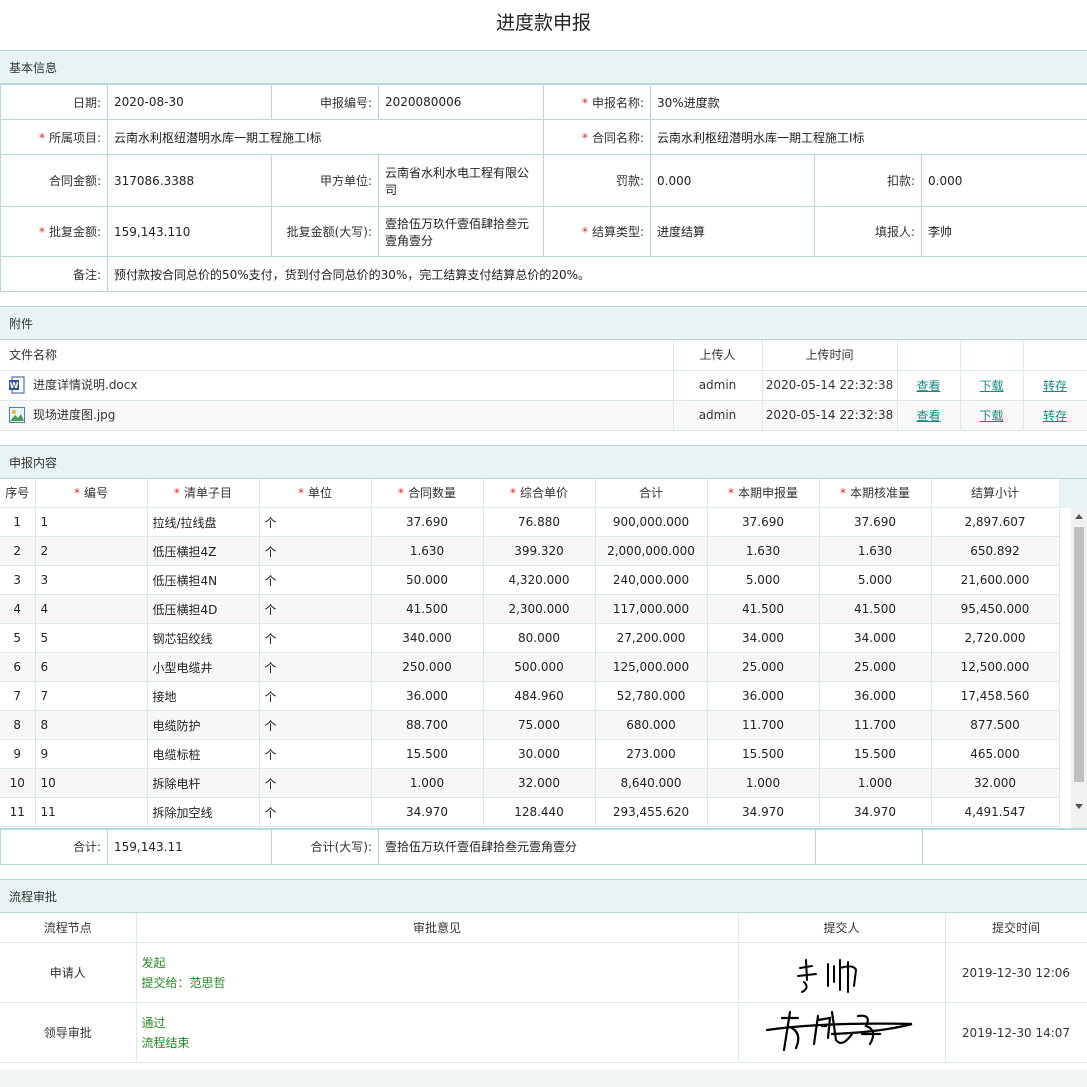 The height and width of the screenshot is (1087, 1087). What do you see at coordinates (992, 355) in the screenshot?
I see `col-action-download` at bounding box center [992, 355].